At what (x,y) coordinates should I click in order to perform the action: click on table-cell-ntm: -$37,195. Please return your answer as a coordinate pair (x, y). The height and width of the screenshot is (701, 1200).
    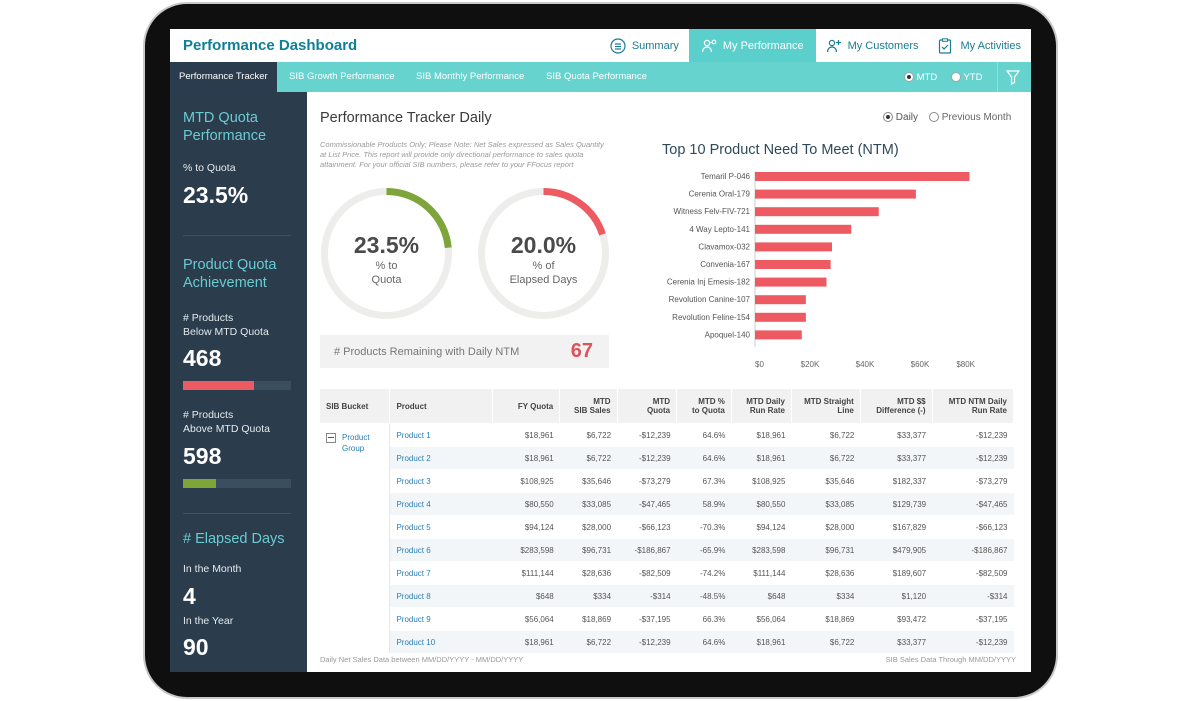
    Looking at the image, I should click on (973, 619).